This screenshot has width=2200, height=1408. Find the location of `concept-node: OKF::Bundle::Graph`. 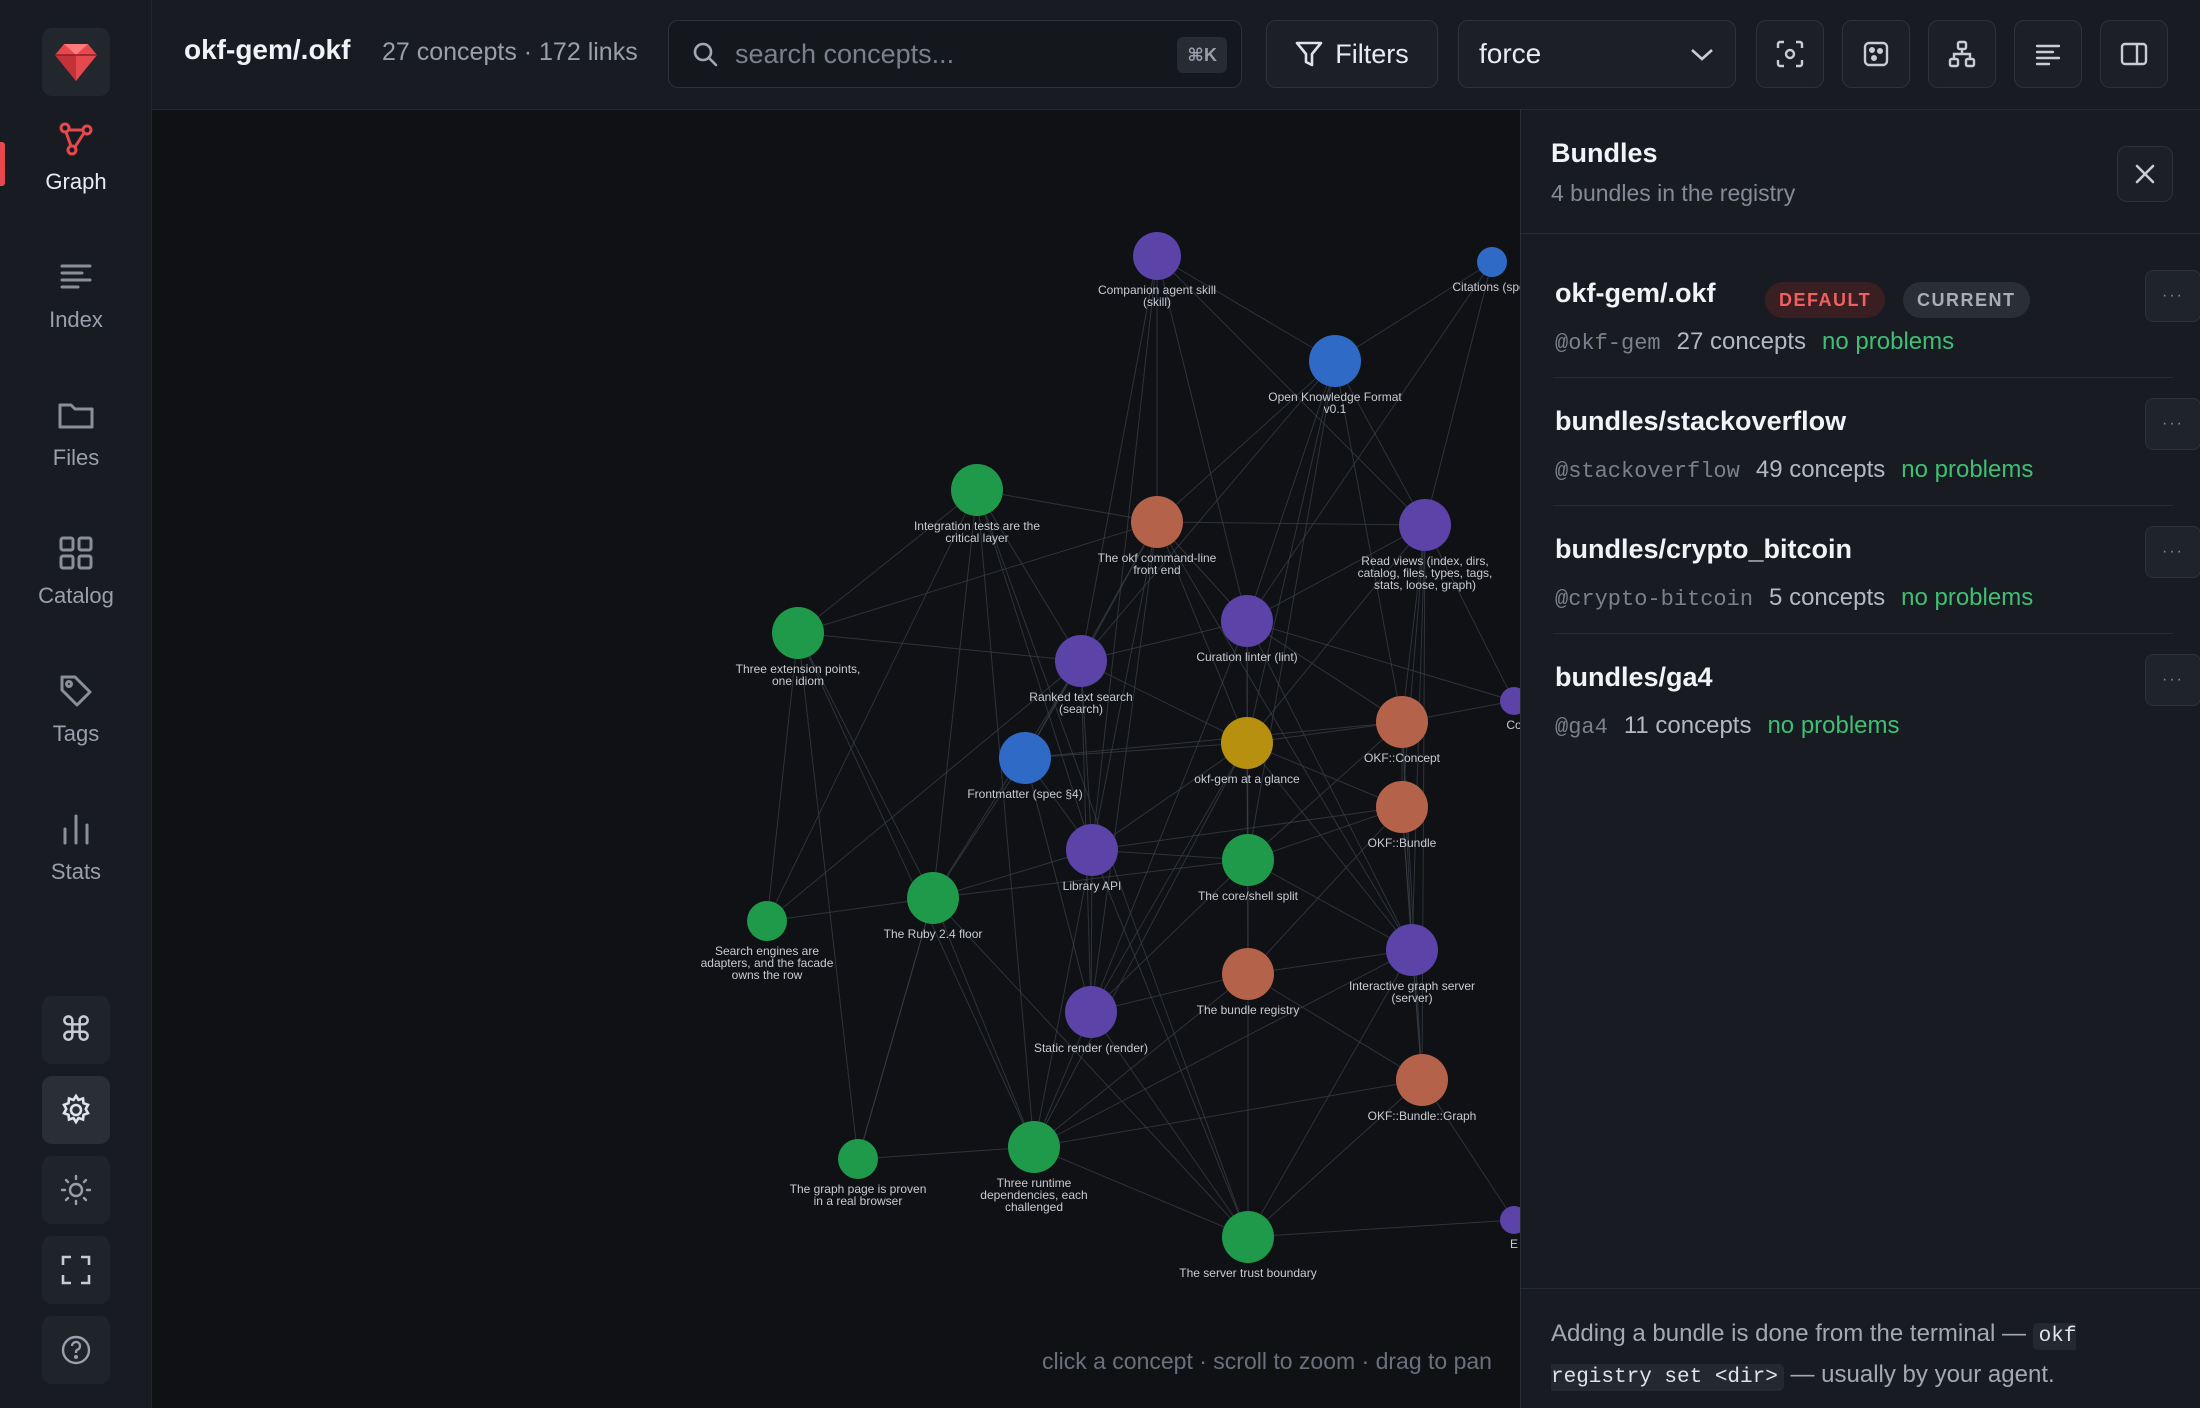

concept-node: OKF::Bundle::Graph is located at coordinates (1422, 1088).